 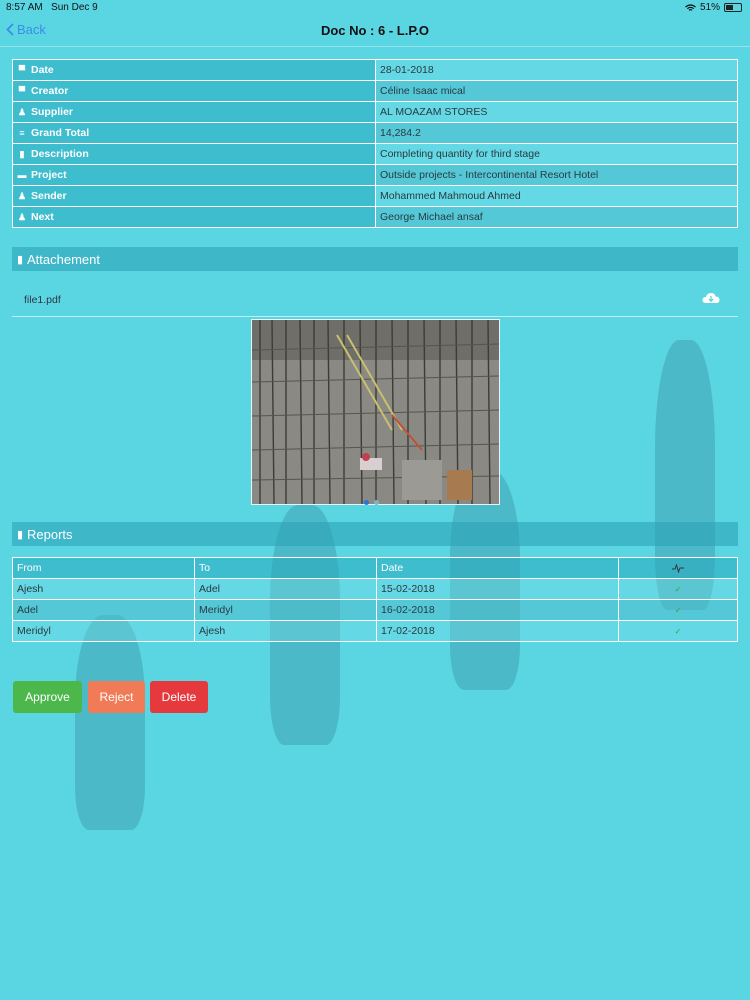 What do you see at coordinates (49, 175) in the screenshot?
I see `info-label: Project` at bounding box center [49, 175].